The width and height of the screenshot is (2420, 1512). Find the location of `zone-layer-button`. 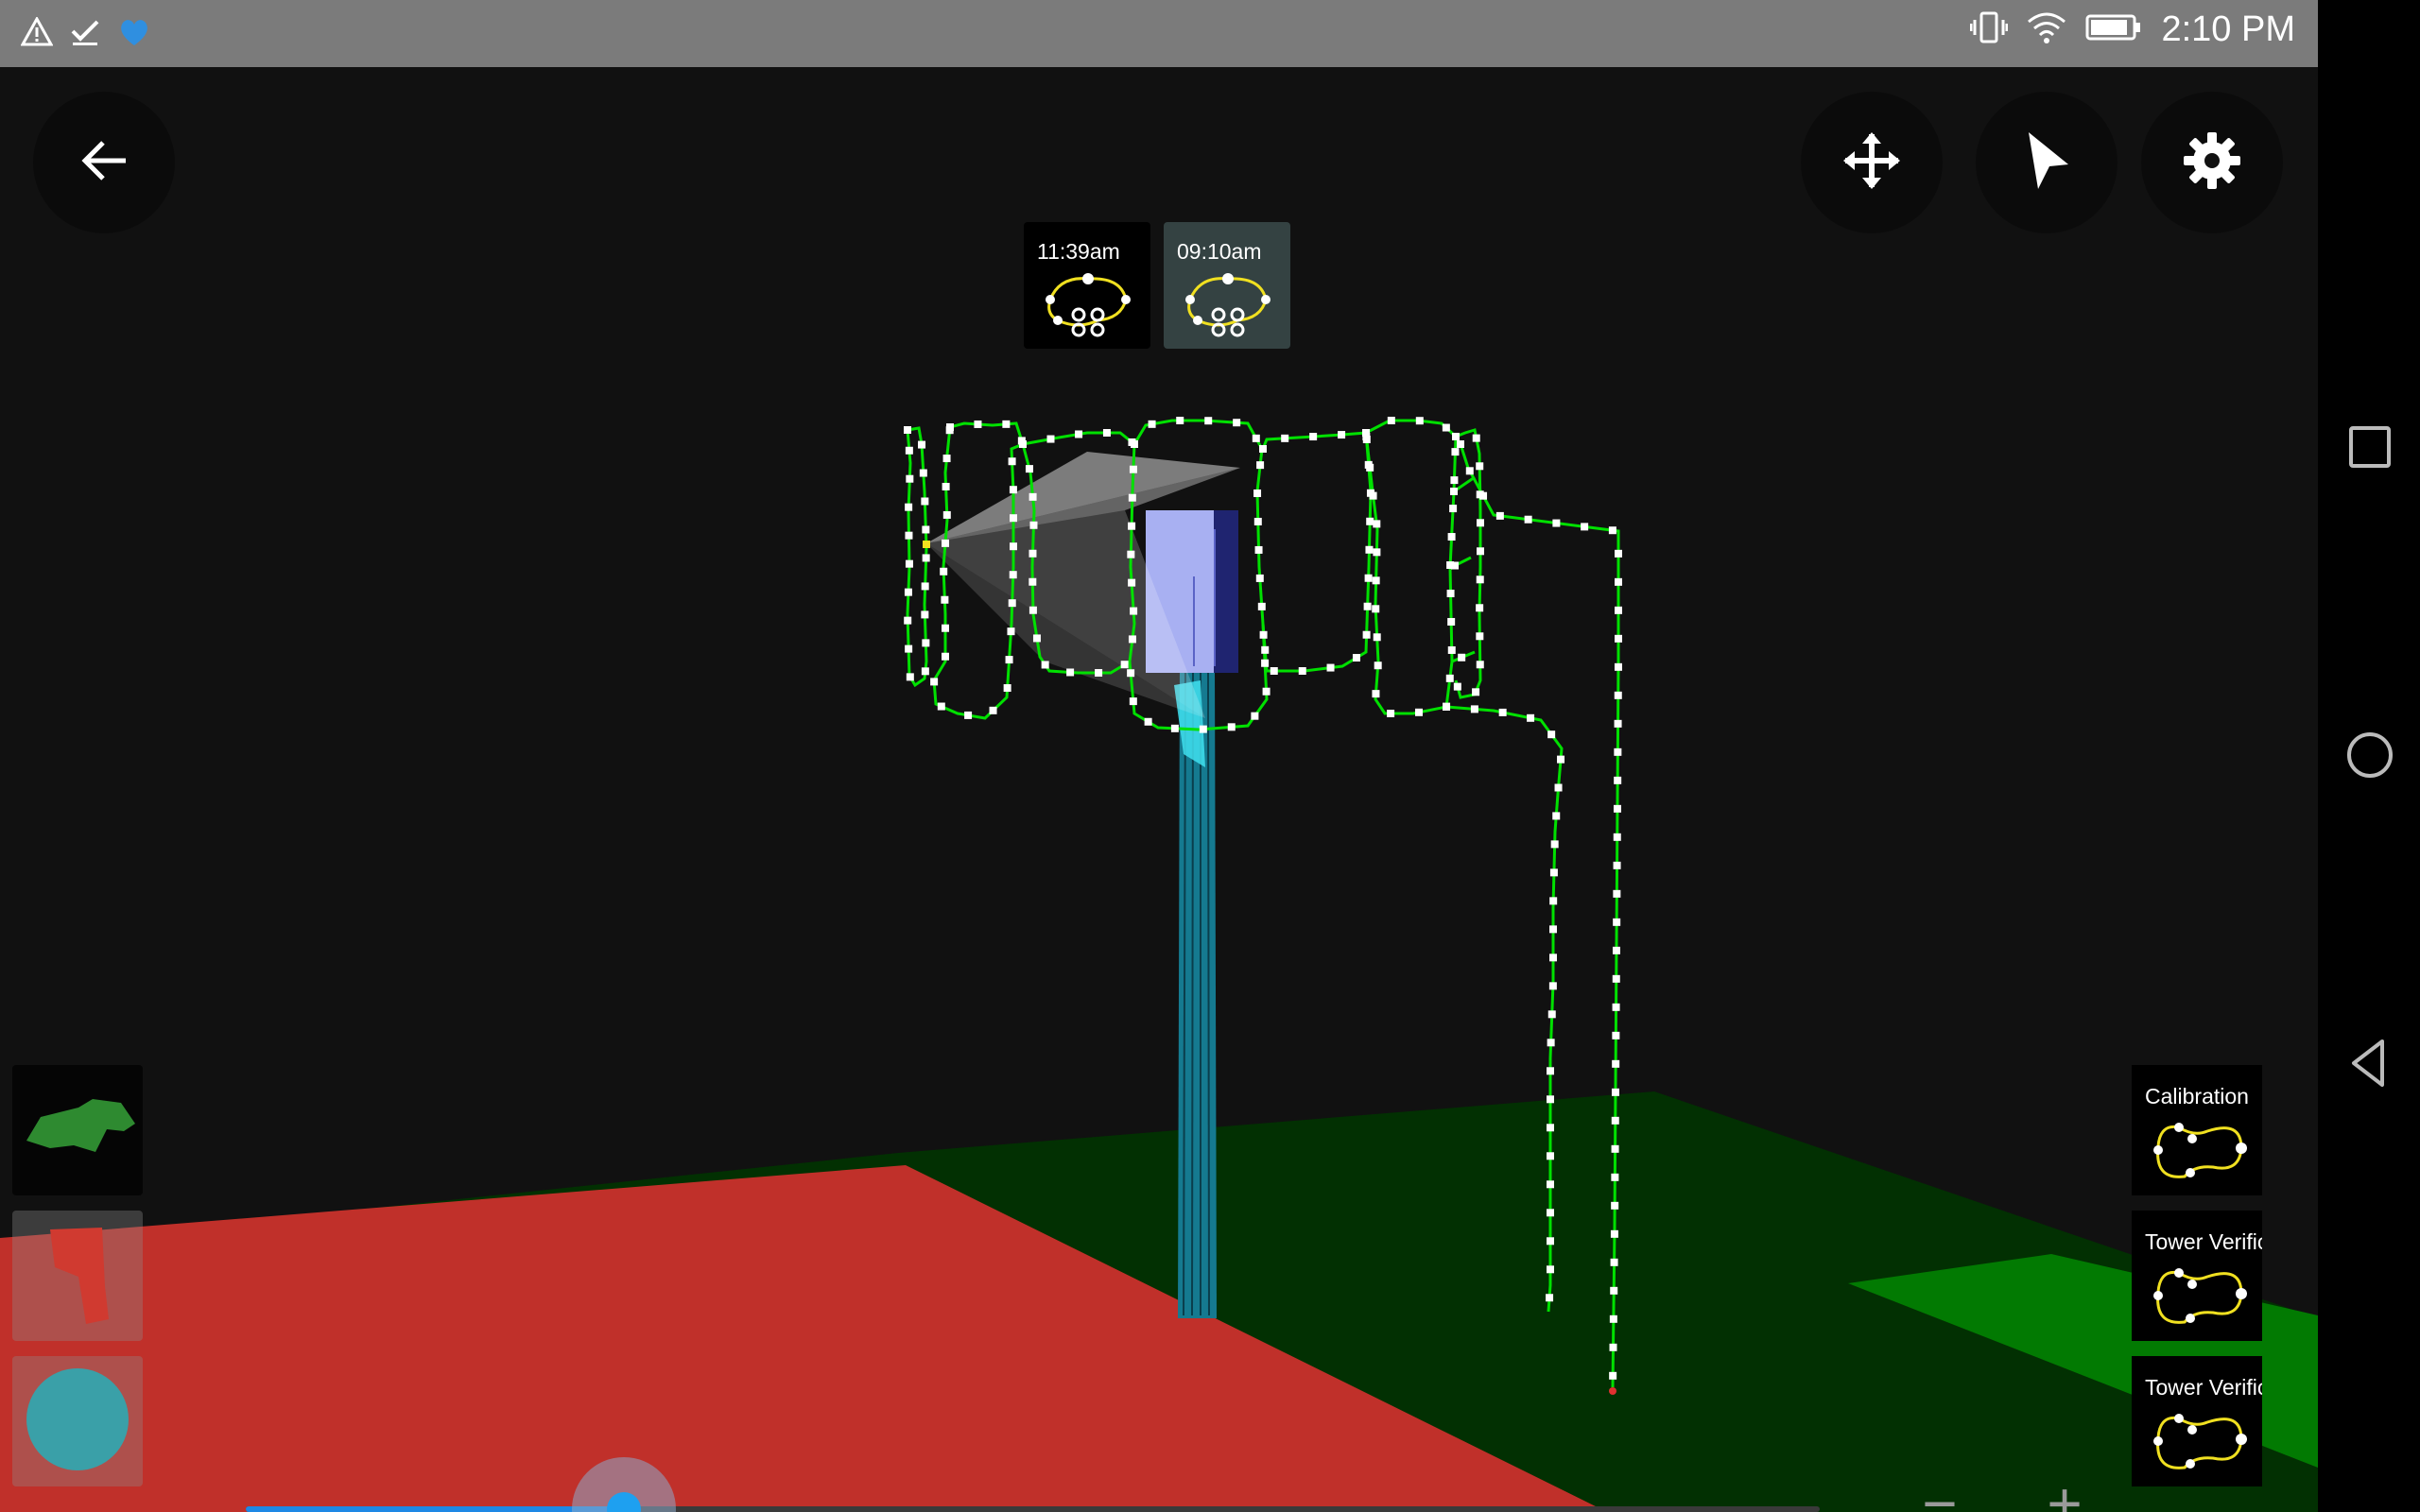

zone-layer-button is located at coordinates (77, 1276).